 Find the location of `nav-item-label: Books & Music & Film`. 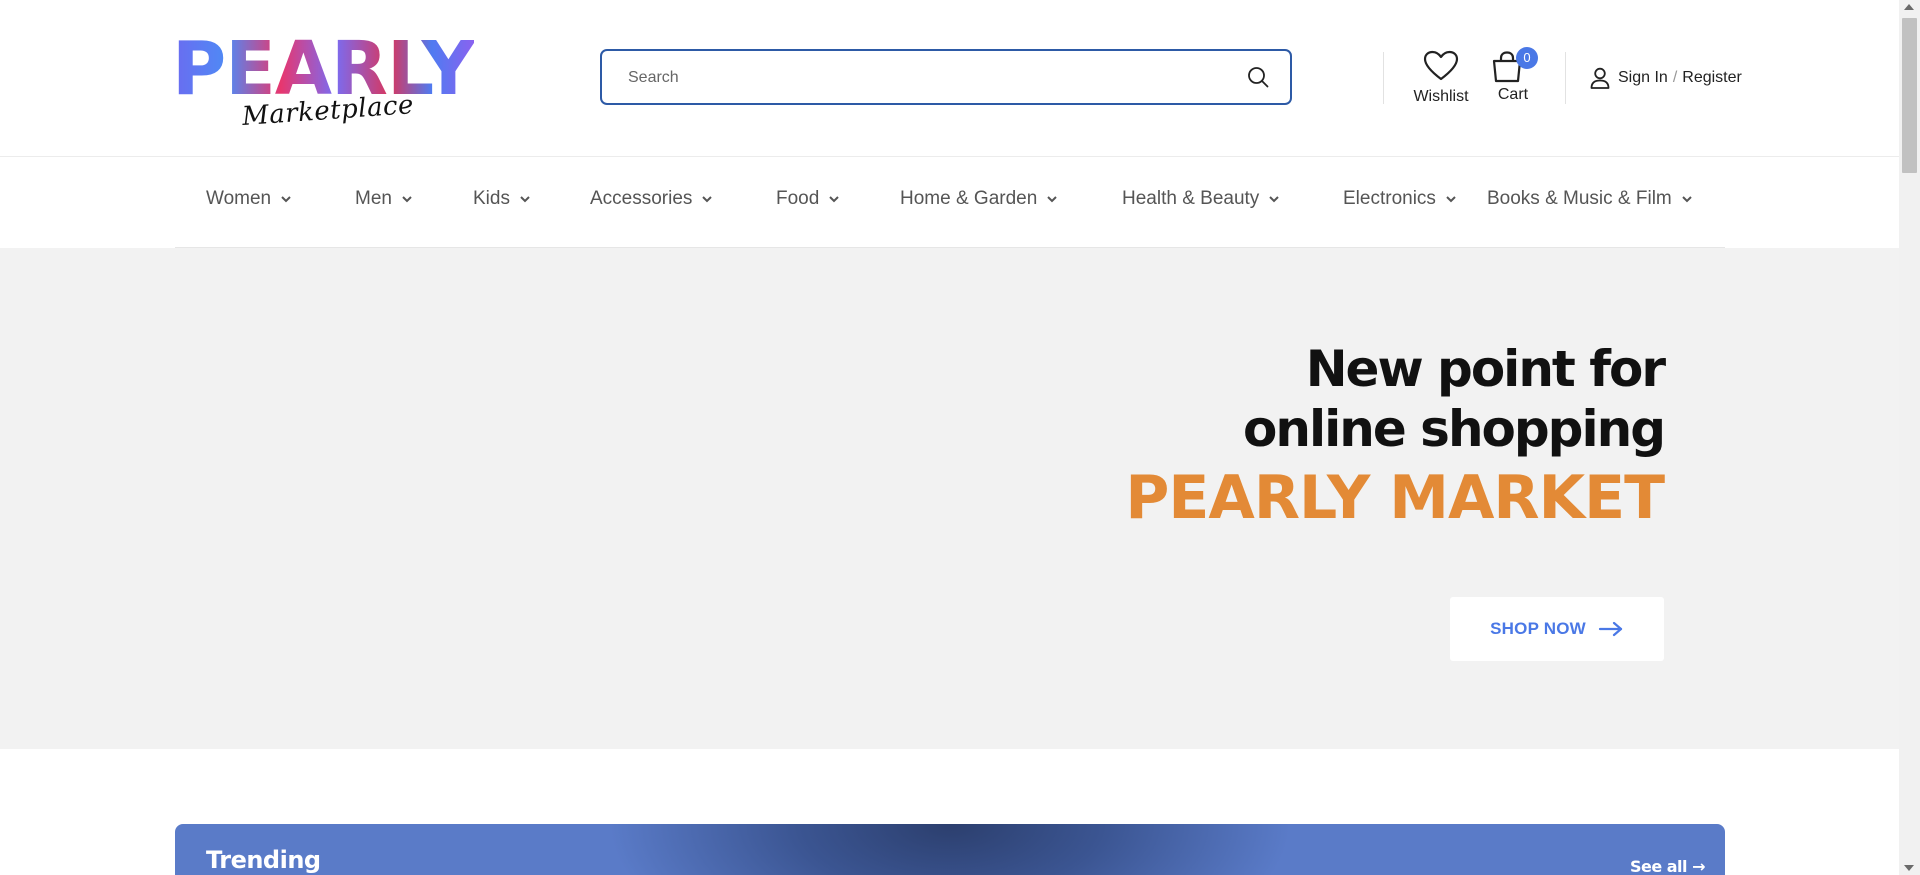

nav-item-label: Books & Music & Film is located at coordinates (1579, 198).